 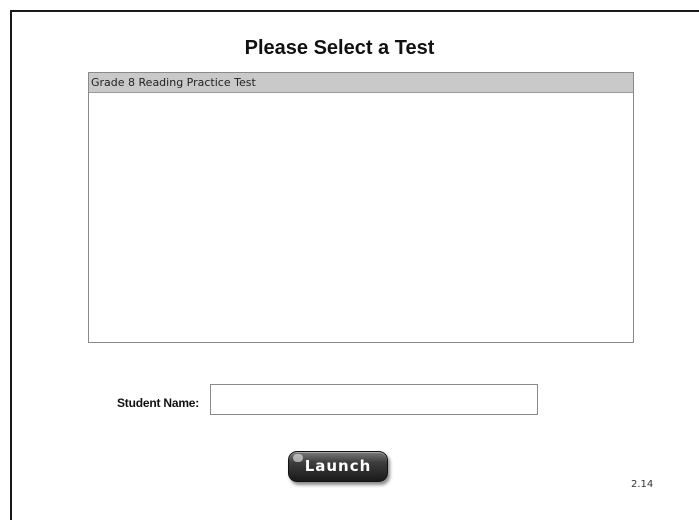 I want to click on student-name-input, so click(x=374, y=399).